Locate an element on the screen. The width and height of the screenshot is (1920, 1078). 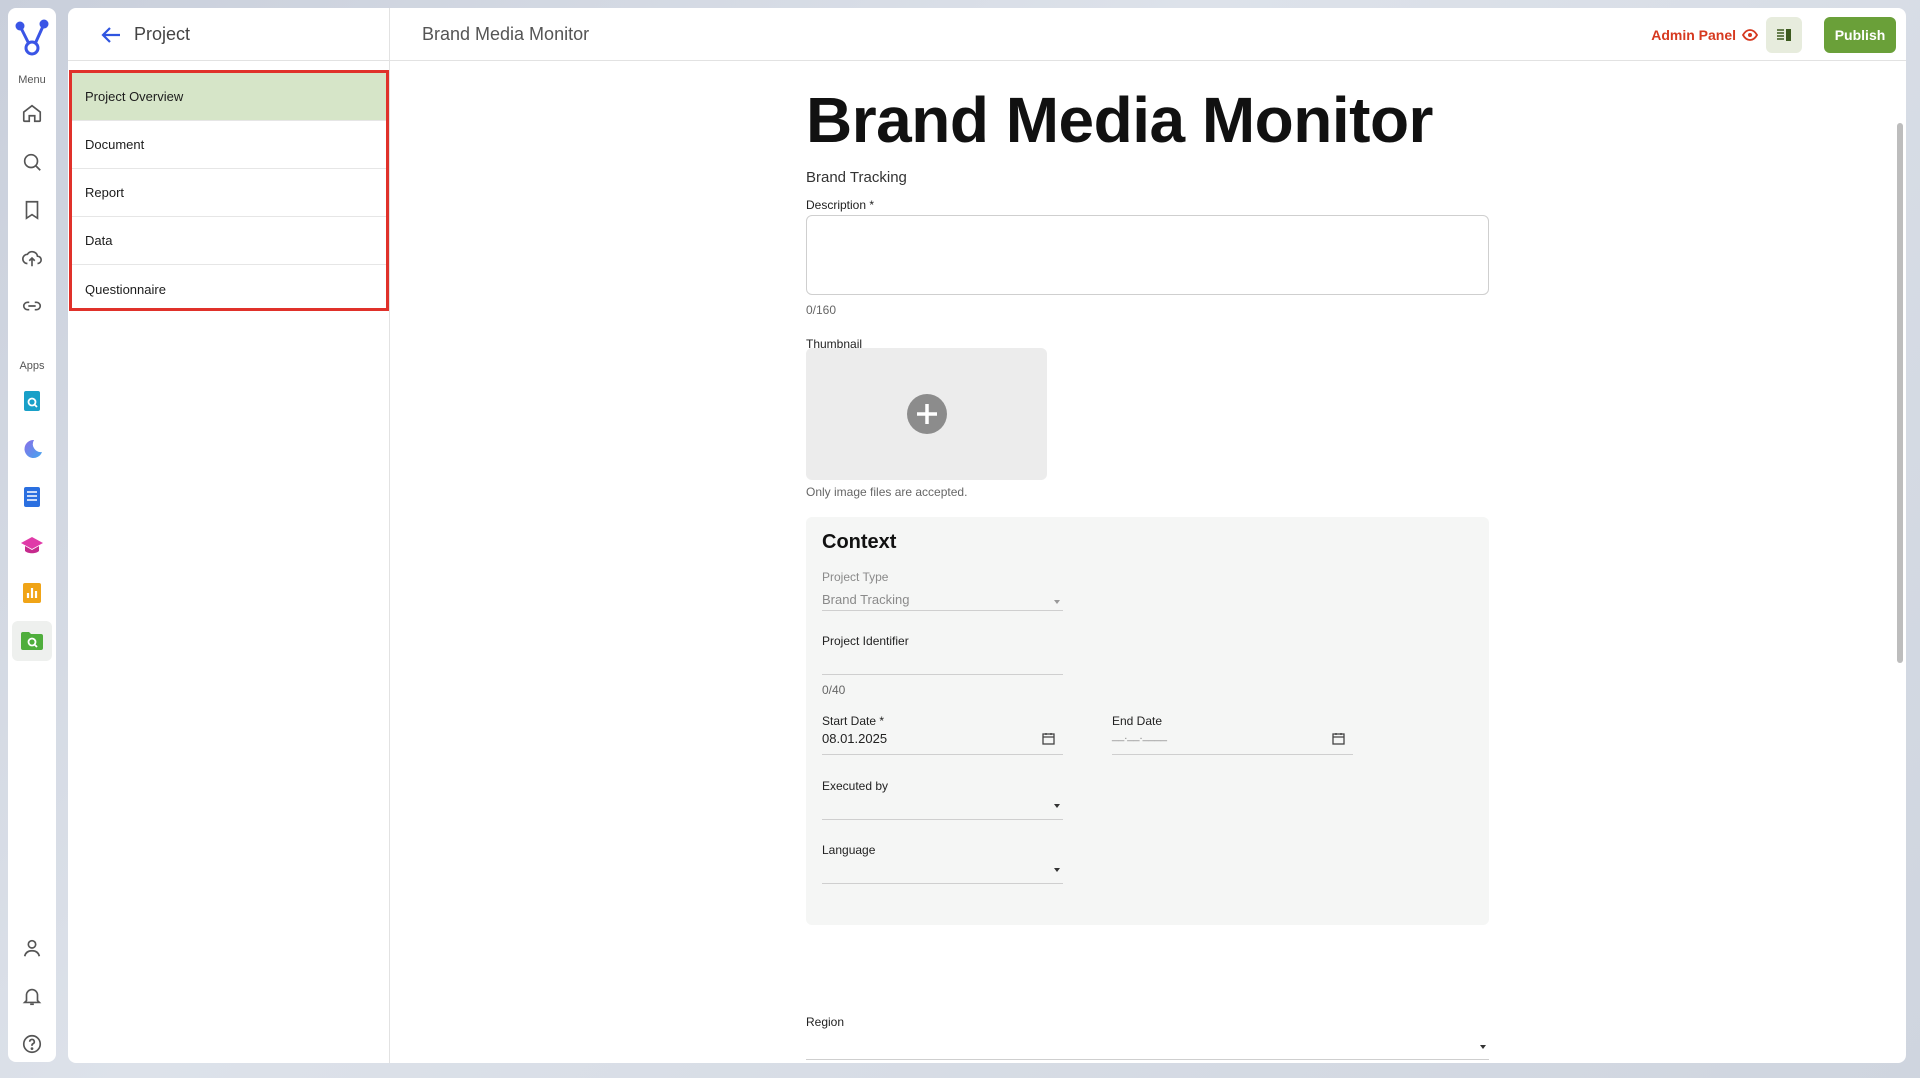
admin-panel-label: Admin Panel is located at coordinates (1693, 34).